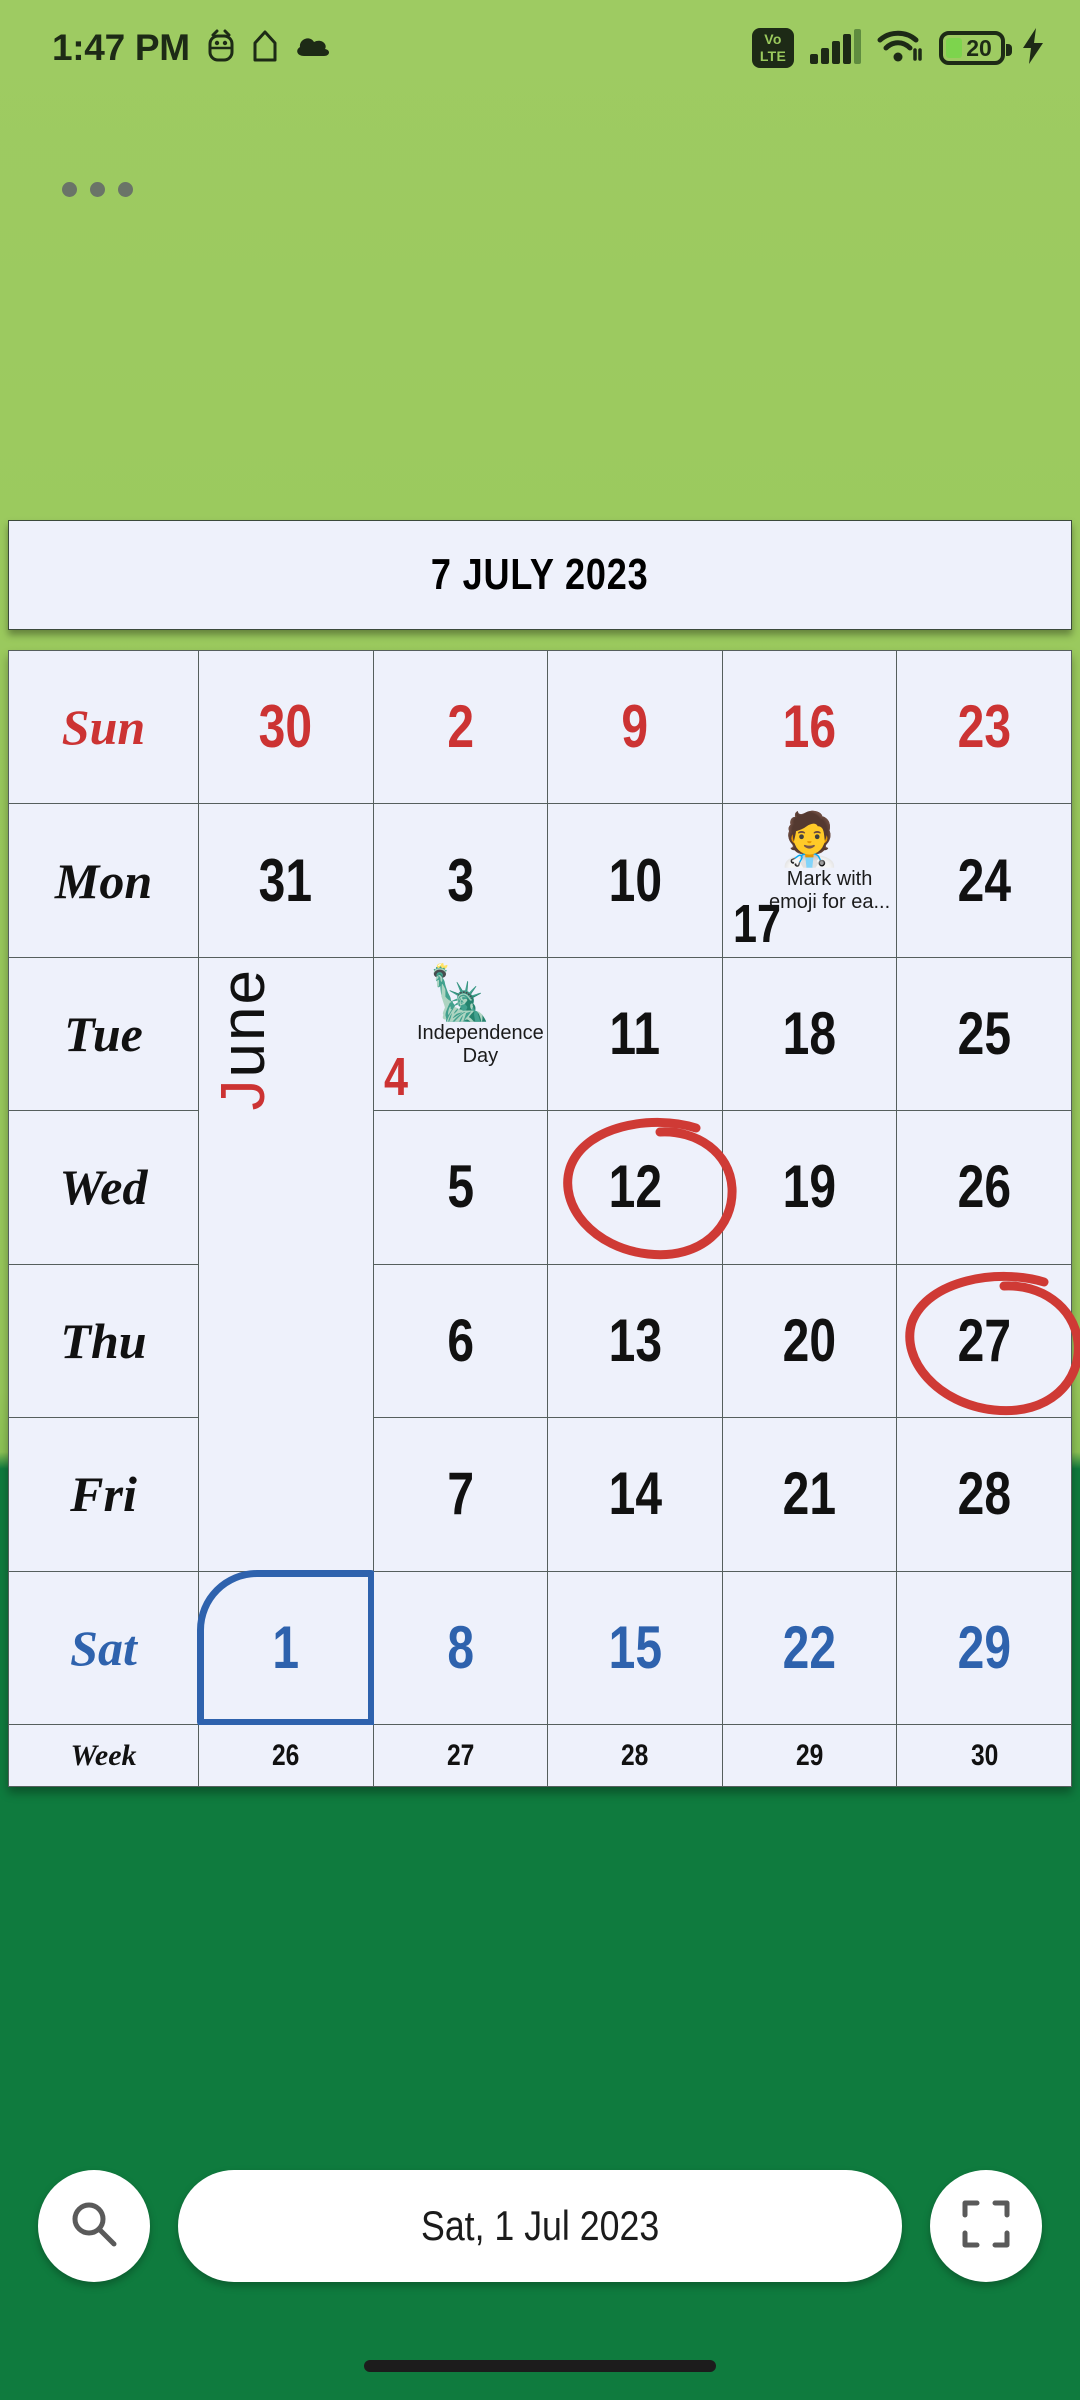 Image resolution: width=1080 pixels, height=2400 pixels. I want to click on day-number: 10, so click(635, 880).